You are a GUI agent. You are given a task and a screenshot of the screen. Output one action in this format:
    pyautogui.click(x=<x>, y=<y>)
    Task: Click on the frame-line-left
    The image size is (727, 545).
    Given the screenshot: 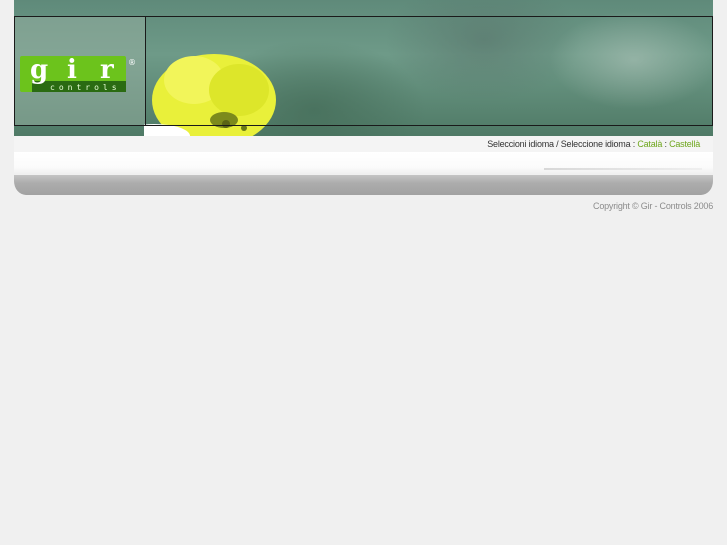 What is the action you would take?
    pyautogui.click(x=14, y=71)
    